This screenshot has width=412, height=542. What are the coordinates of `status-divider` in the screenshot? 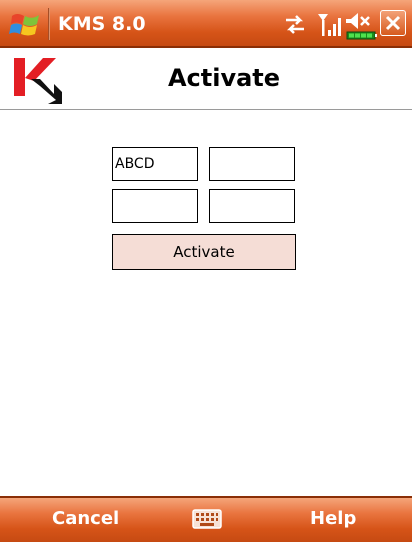 It's located at (49, 24).